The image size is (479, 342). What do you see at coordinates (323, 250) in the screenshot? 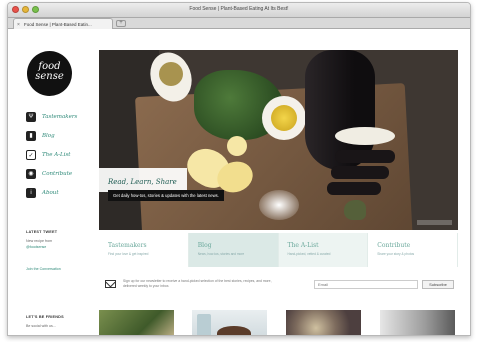
I see `feature-a-list: The A-List Hand-picked, vetted & curated` at bounding box center [323, 250].